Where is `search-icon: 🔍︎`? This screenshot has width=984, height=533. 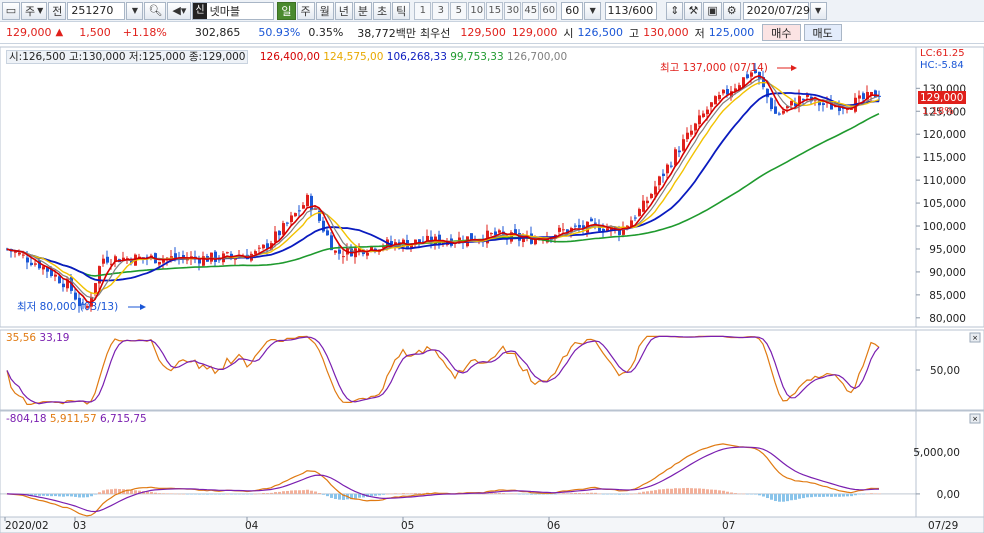 search-icon: 🔍︎ is located at coordinates (155, 10).